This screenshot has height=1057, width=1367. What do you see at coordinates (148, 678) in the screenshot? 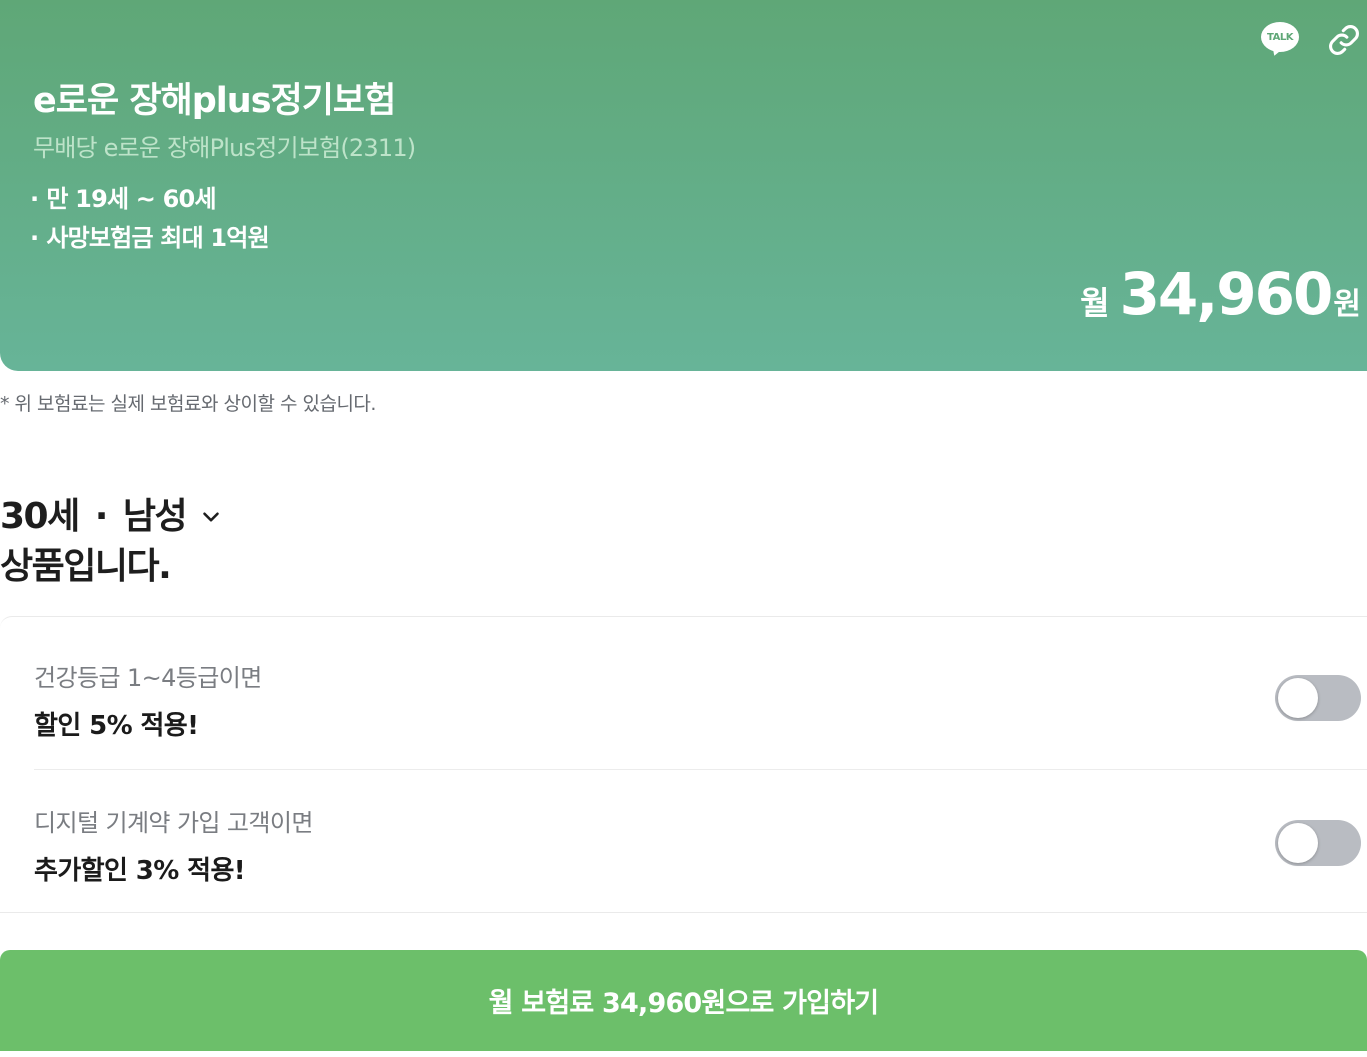
I see `discount-caption: 건강등급 1~4등급이면` at bounding box center [148, 678].